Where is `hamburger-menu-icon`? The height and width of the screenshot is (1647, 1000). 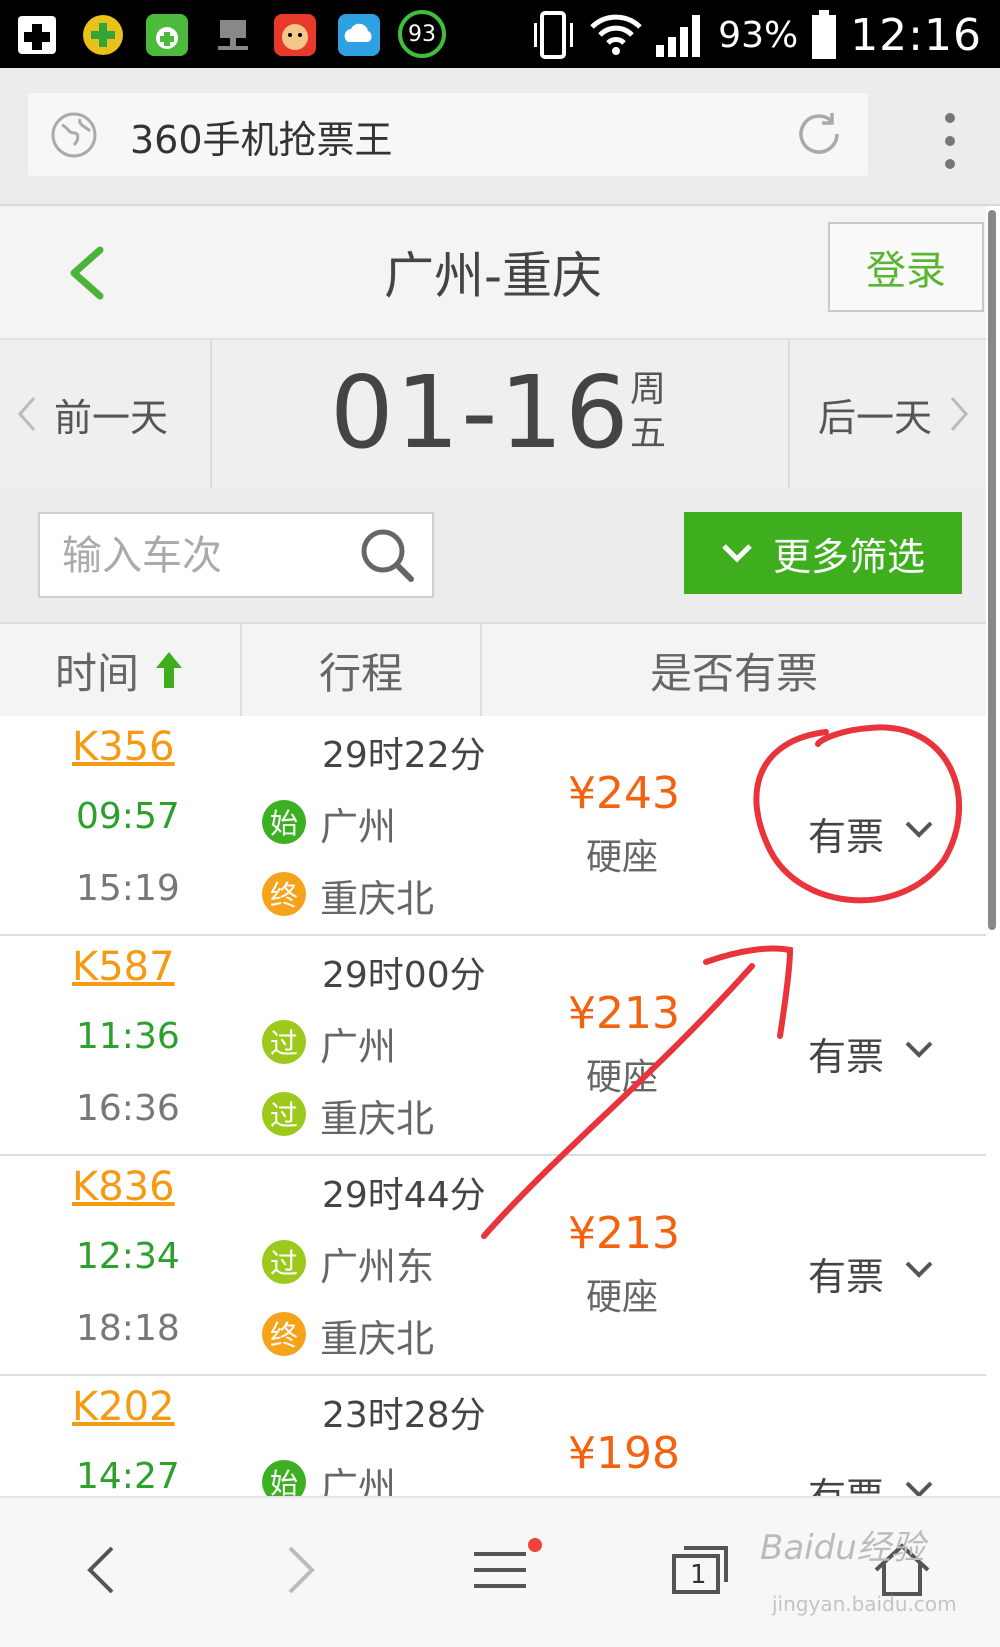 hamburger-menu-icon is located at coordinates (500, 1570).